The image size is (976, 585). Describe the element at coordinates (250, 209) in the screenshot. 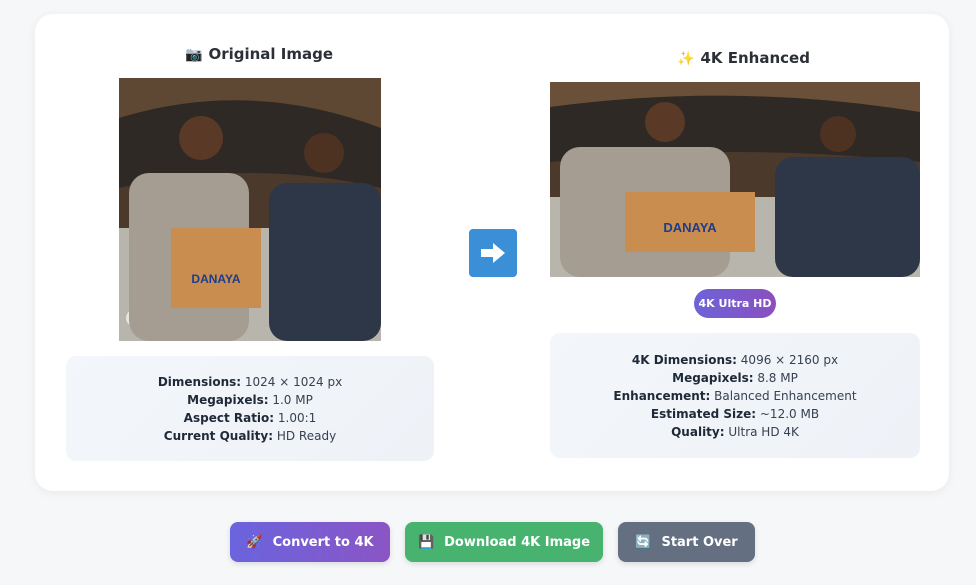

I see `original-image: DANAYA` at that location.